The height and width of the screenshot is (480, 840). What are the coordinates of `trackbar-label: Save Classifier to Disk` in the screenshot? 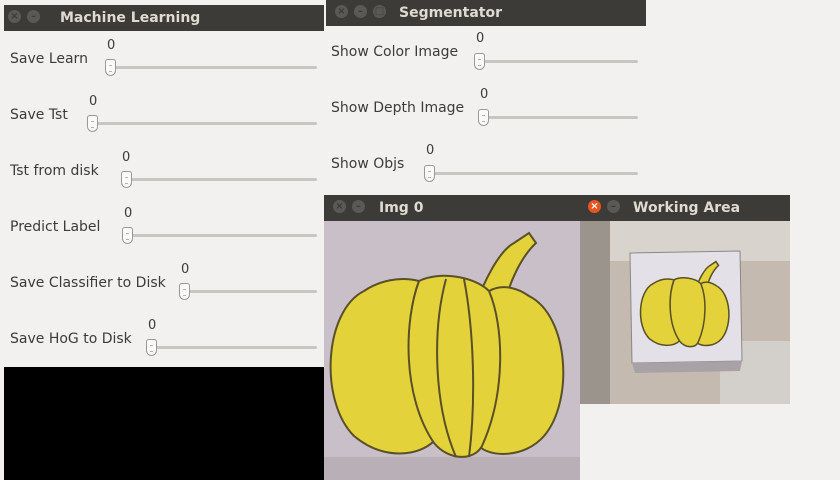 It's located at (88, 283).